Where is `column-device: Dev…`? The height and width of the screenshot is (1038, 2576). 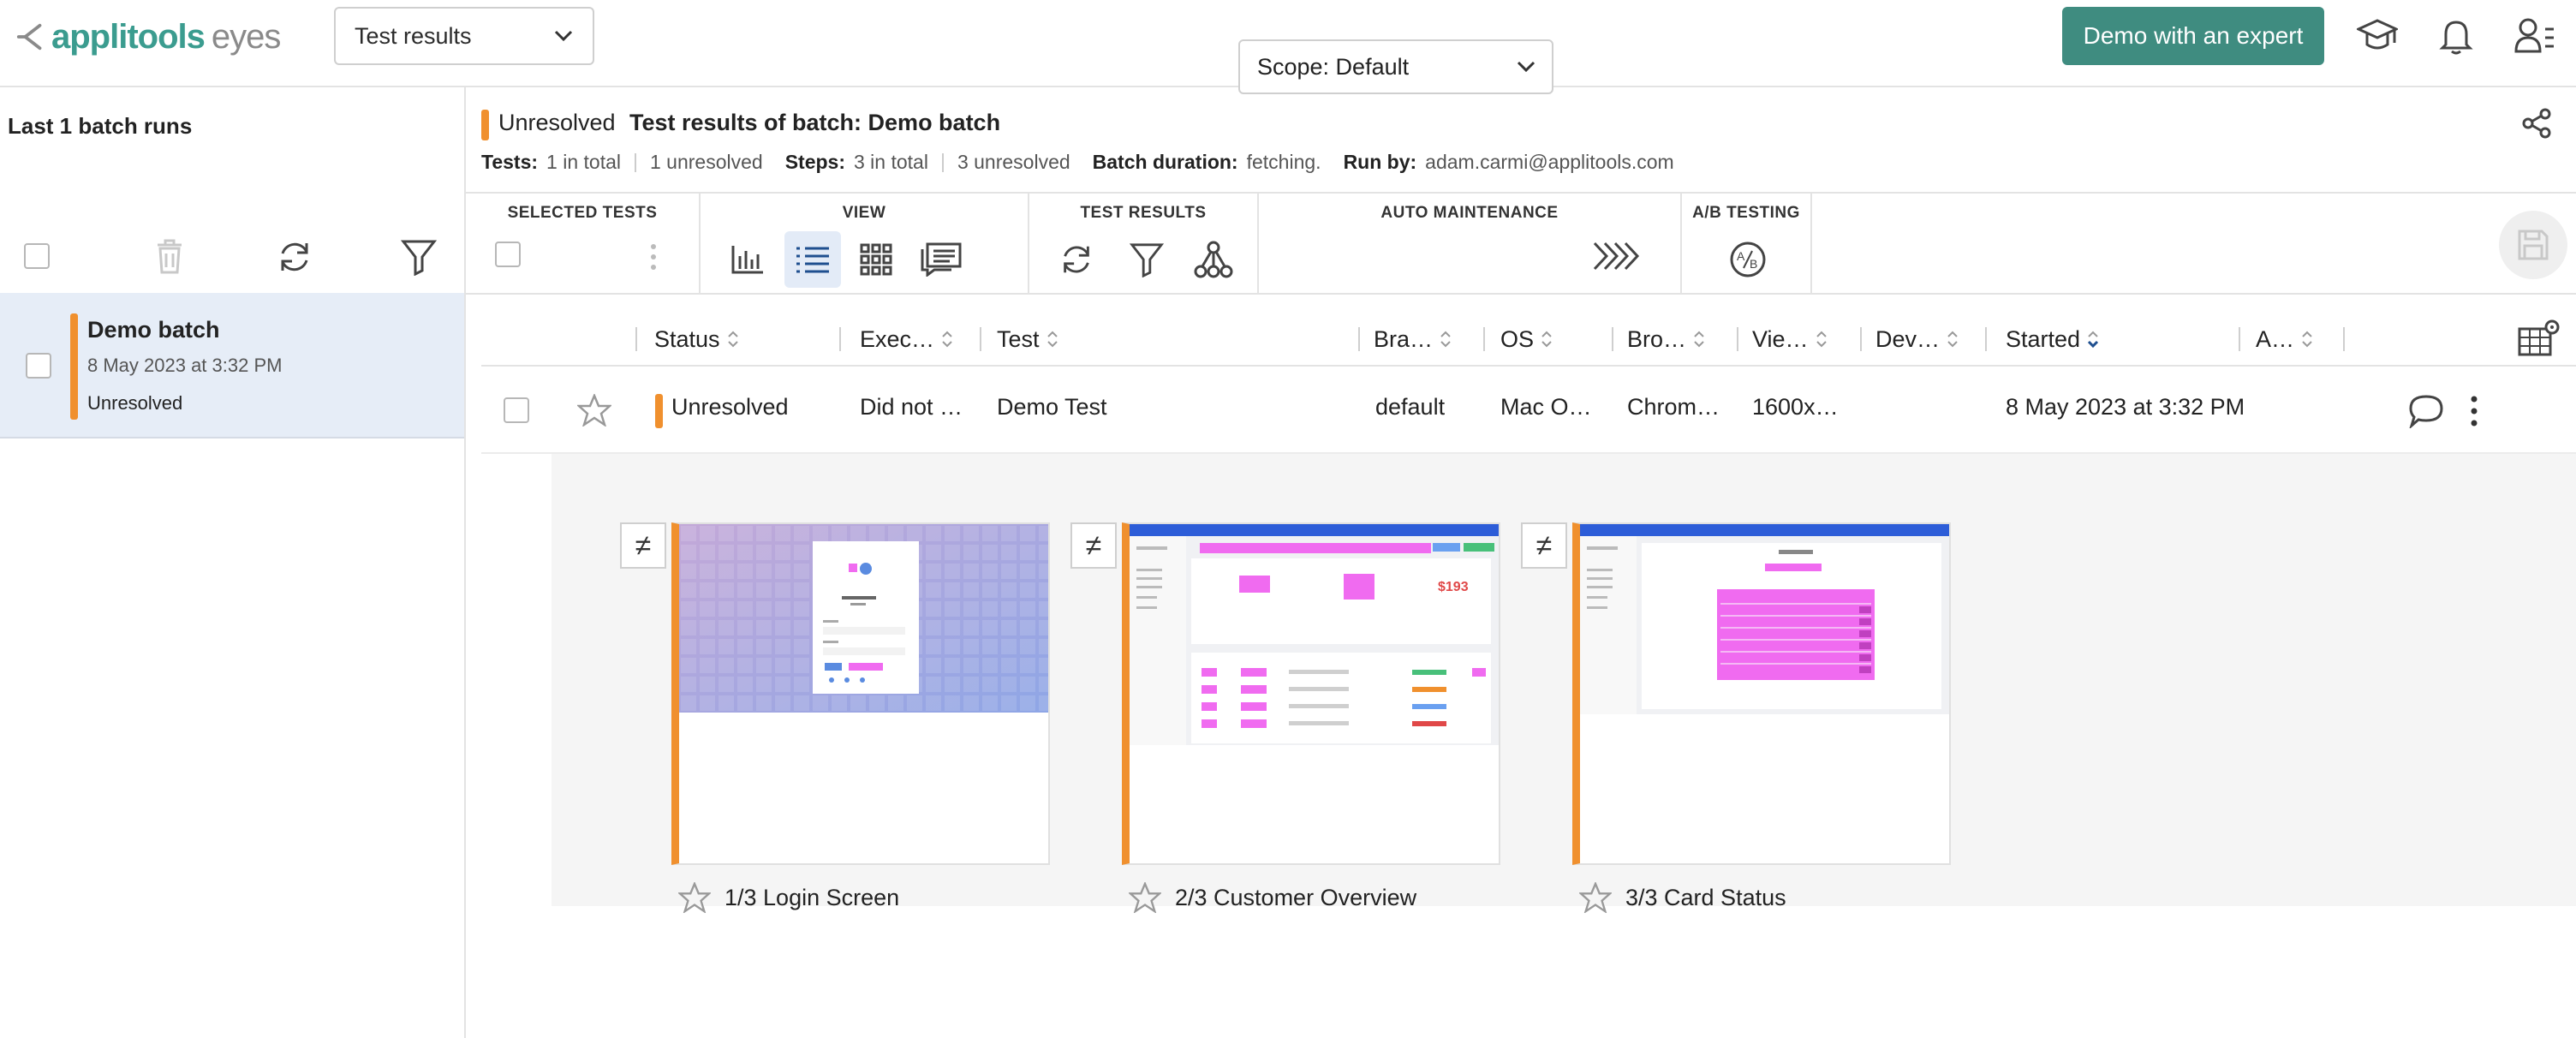
column-device: Dev… is located at coordinates (1917, 339).